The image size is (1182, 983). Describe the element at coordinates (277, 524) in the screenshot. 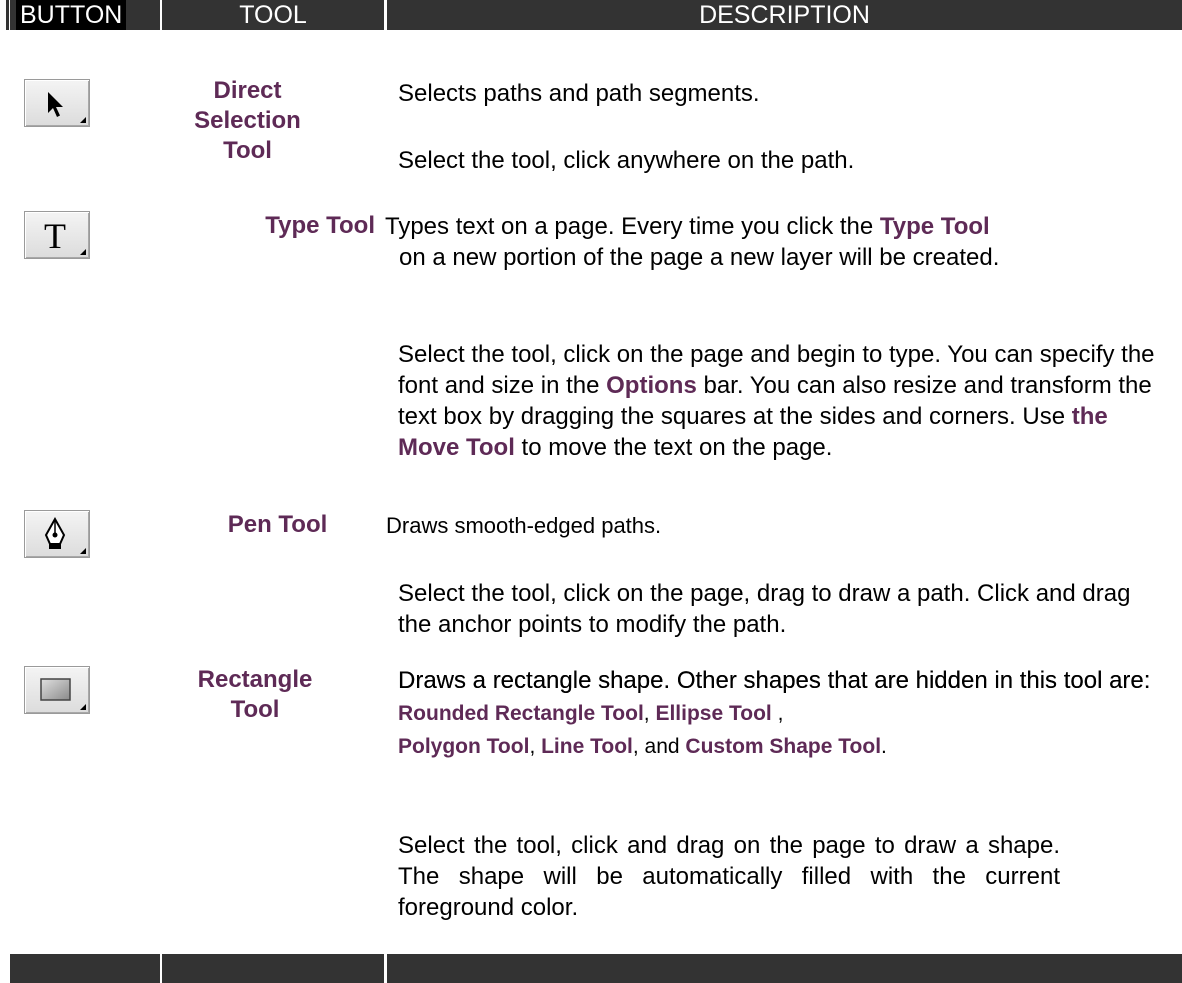

I see `tool-name-pen: Pen Tool` at that location.